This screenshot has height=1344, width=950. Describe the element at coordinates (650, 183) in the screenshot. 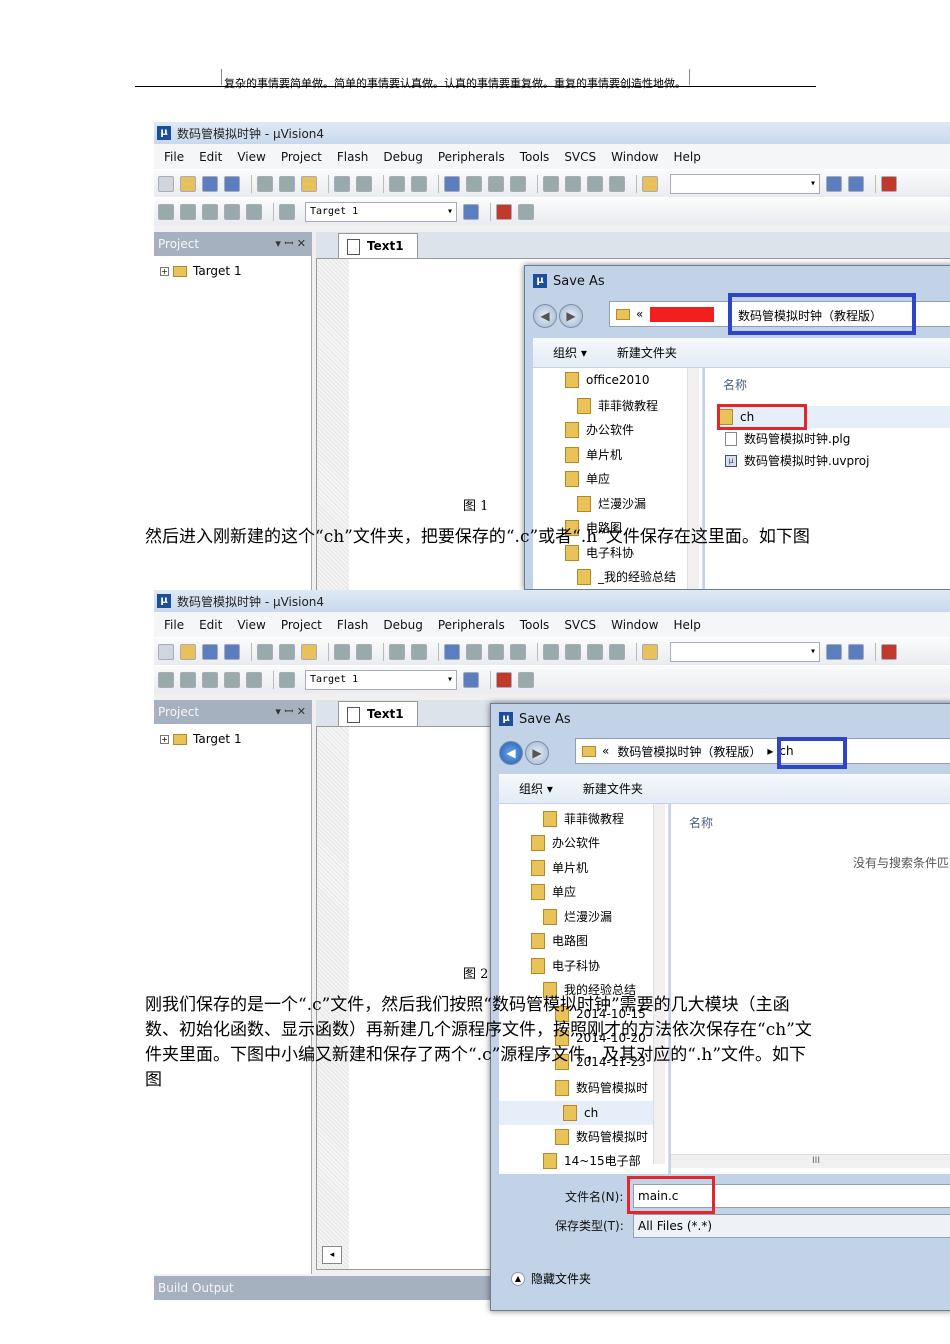

I see `find-in-files-icon` at that location.